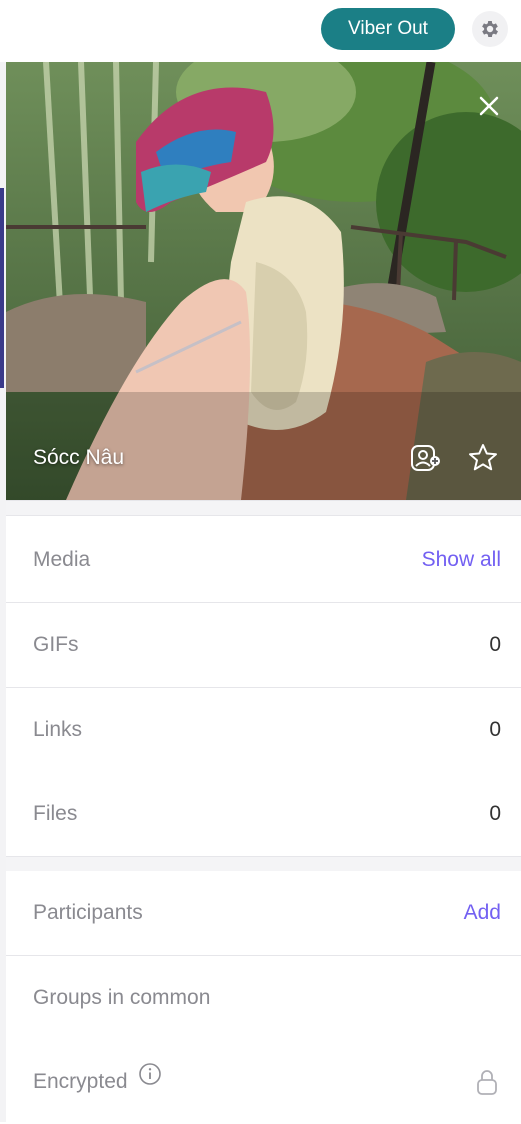  What do you see at coordinates (263, 730) in the screenshot?
I see `links-row: Links 0` at bounding box center [263, 730].